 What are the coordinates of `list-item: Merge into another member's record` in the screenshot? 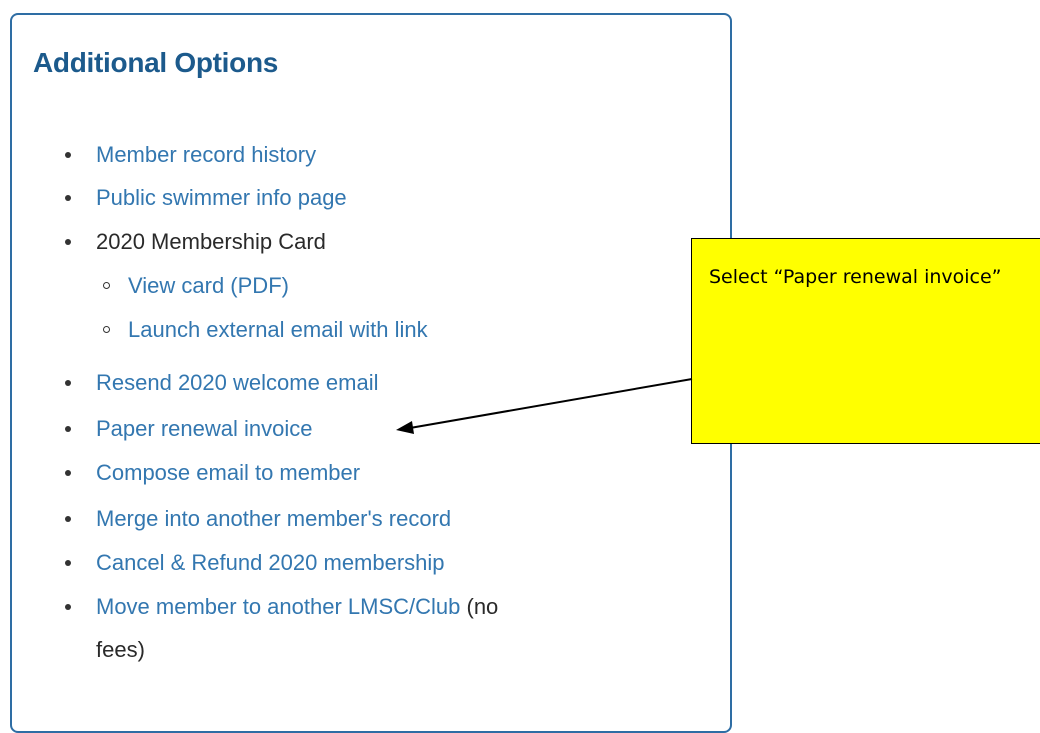 It's located at (273, 519).